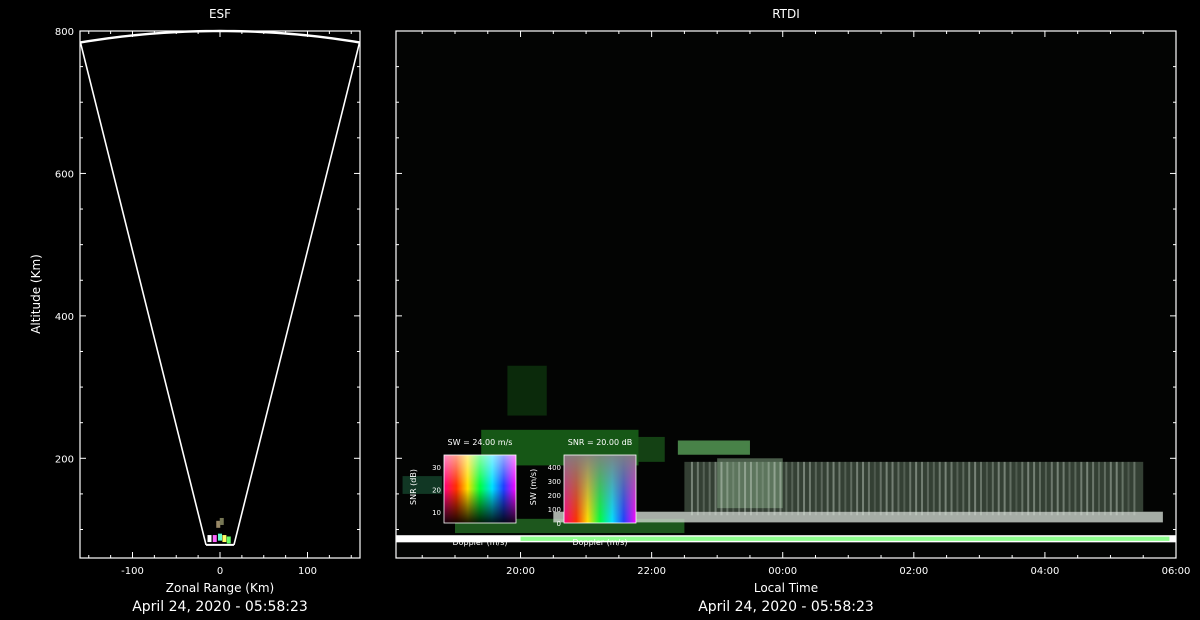 The height and width of the screenshot is (620, 1200). What do you see at coordinates (64, 32) in the screenshot?
I see `esf-y-tick-label: 800` at bounding box center [64, 32].